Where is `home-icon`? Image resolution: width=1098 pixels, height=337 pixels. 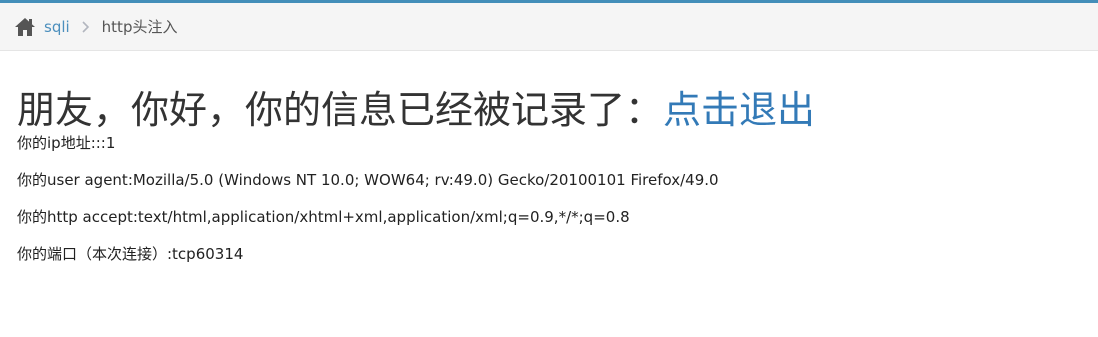
home-icon is located at coordinates (25, 27).